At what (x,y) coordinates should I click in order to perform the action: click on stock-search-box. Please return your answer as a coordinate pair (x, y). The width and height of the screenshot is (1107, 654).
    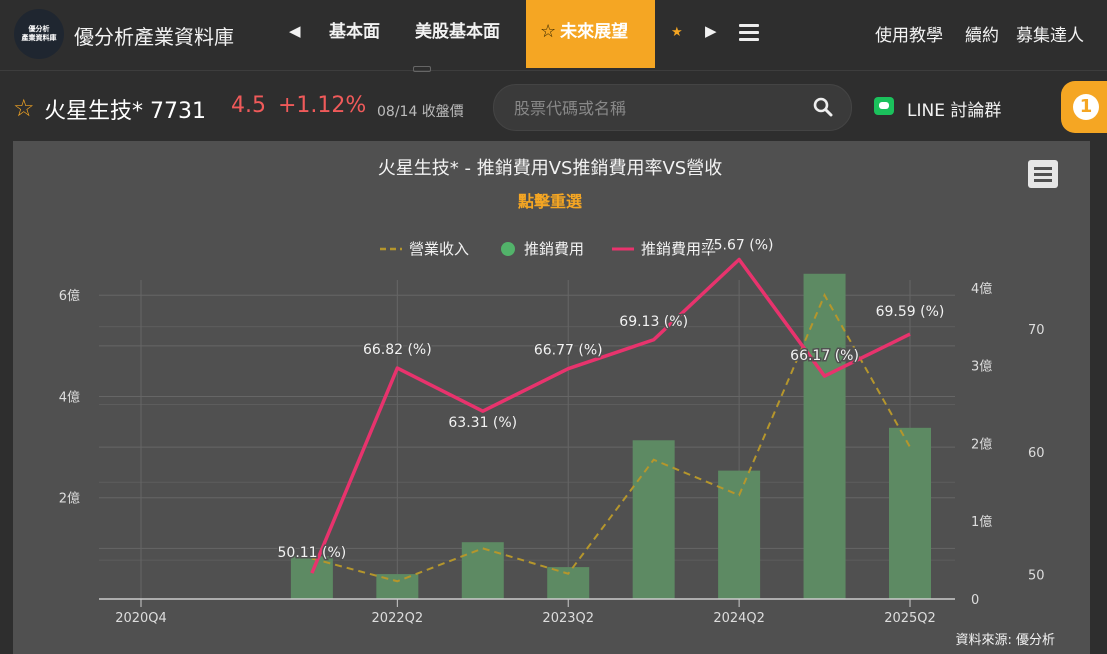
    Looking at the image, I should click on (672, 107).